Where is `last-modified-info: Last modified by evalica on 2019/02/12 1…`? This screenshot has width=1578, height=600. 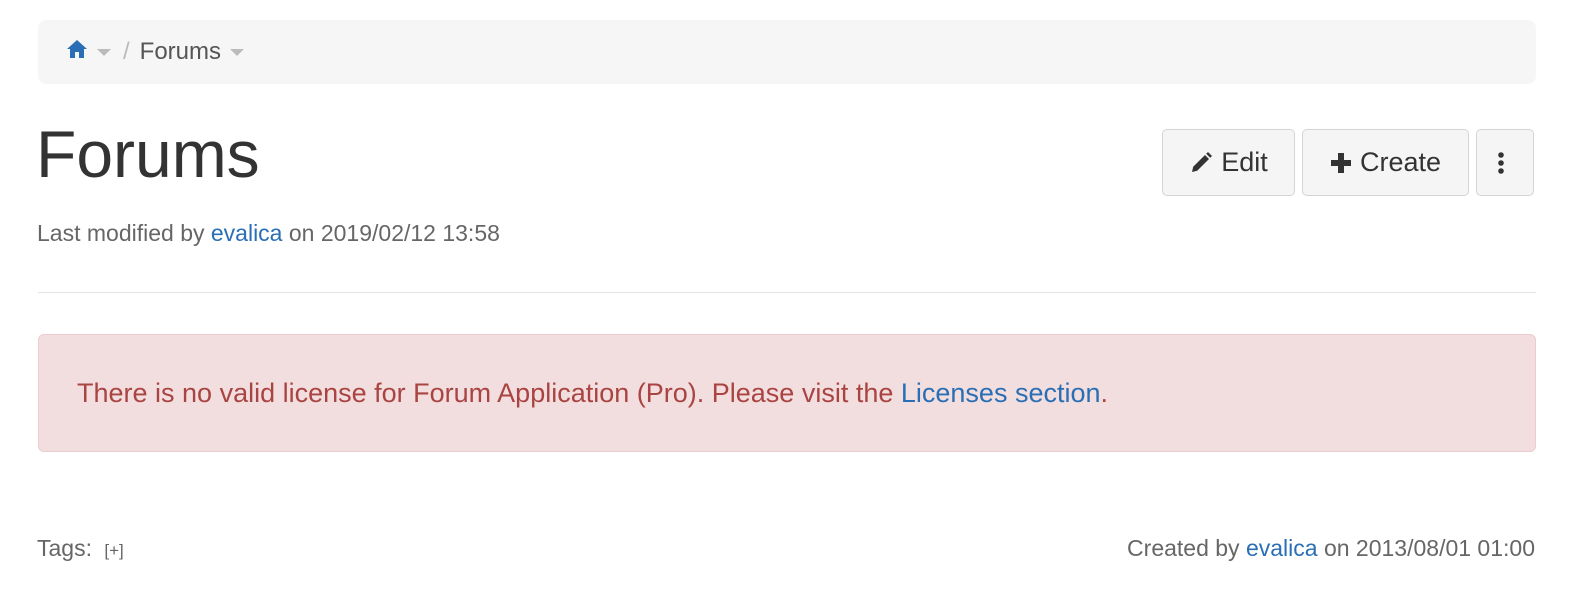
last-modified-info: Last modified by evalica on 2019/02/12 1… is located at coordinates (268, 233).